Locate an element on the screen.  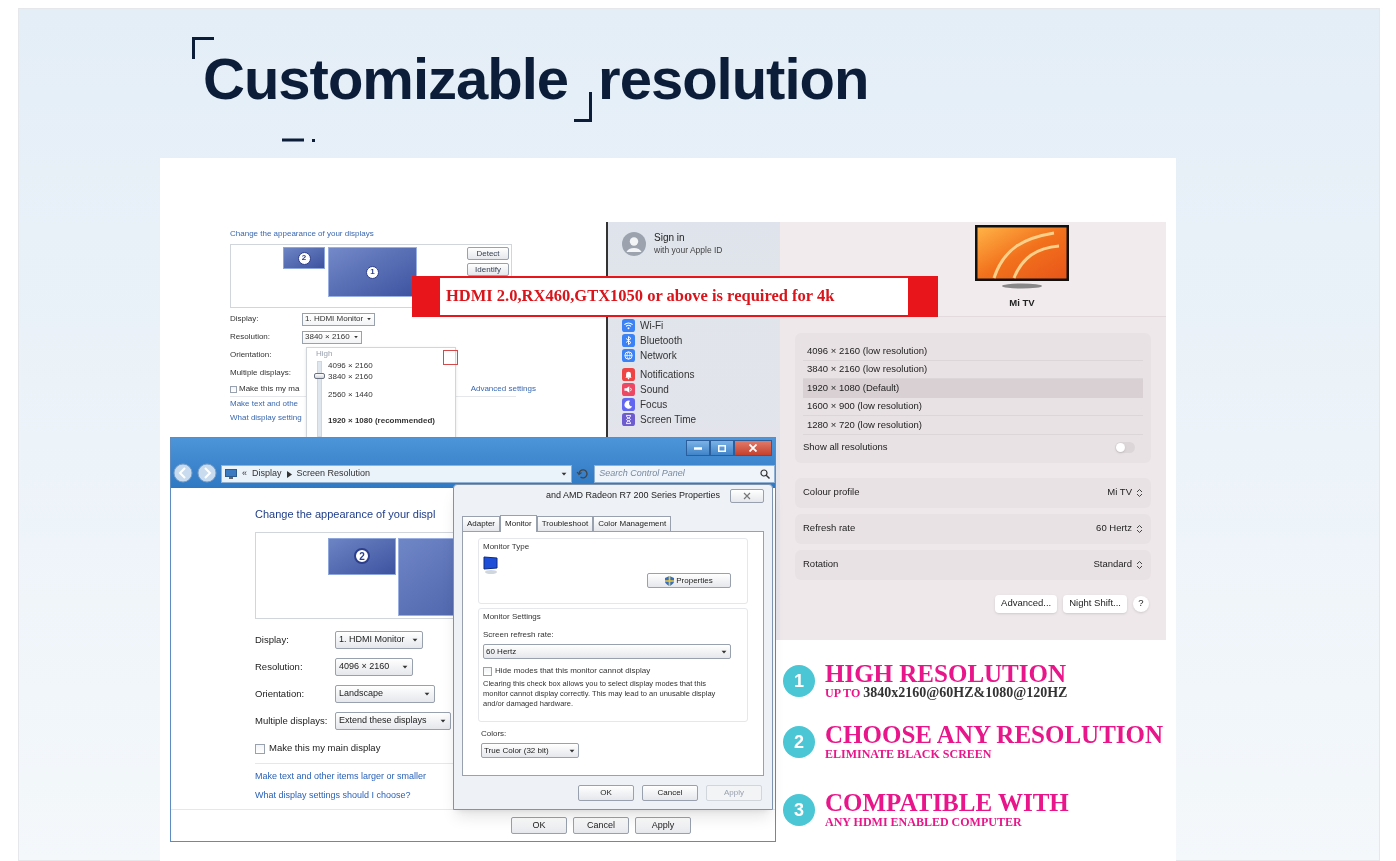
popup-selector: Standard is located at coordinates (1118, 564).